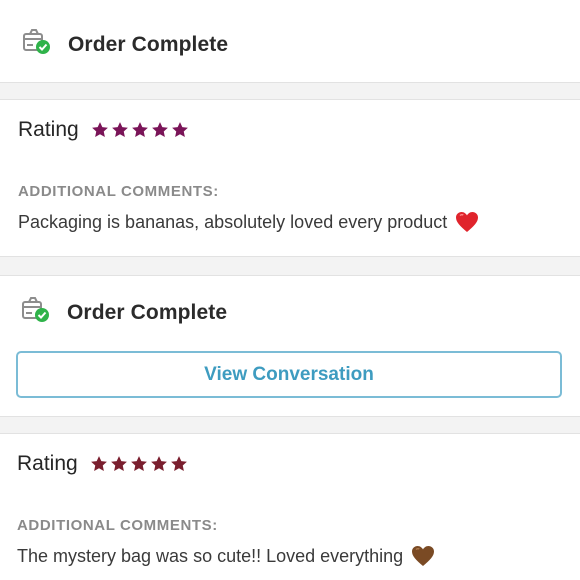  I want to click on order-card-1: Order Complete, so click(290, 41).